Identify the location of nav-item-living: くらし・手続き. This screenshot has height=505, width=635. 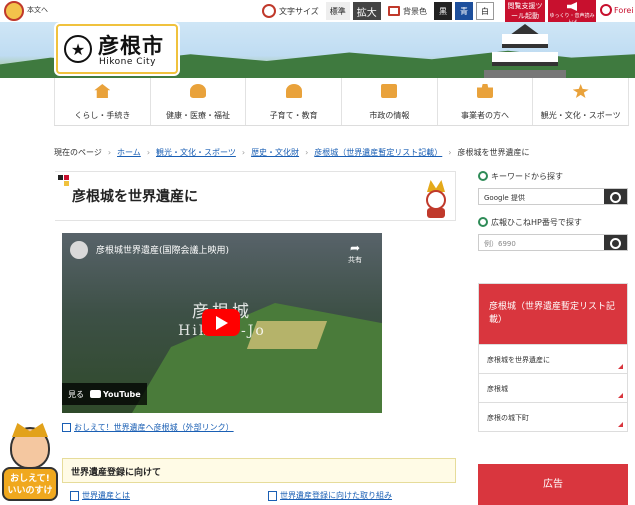
(102, 101).